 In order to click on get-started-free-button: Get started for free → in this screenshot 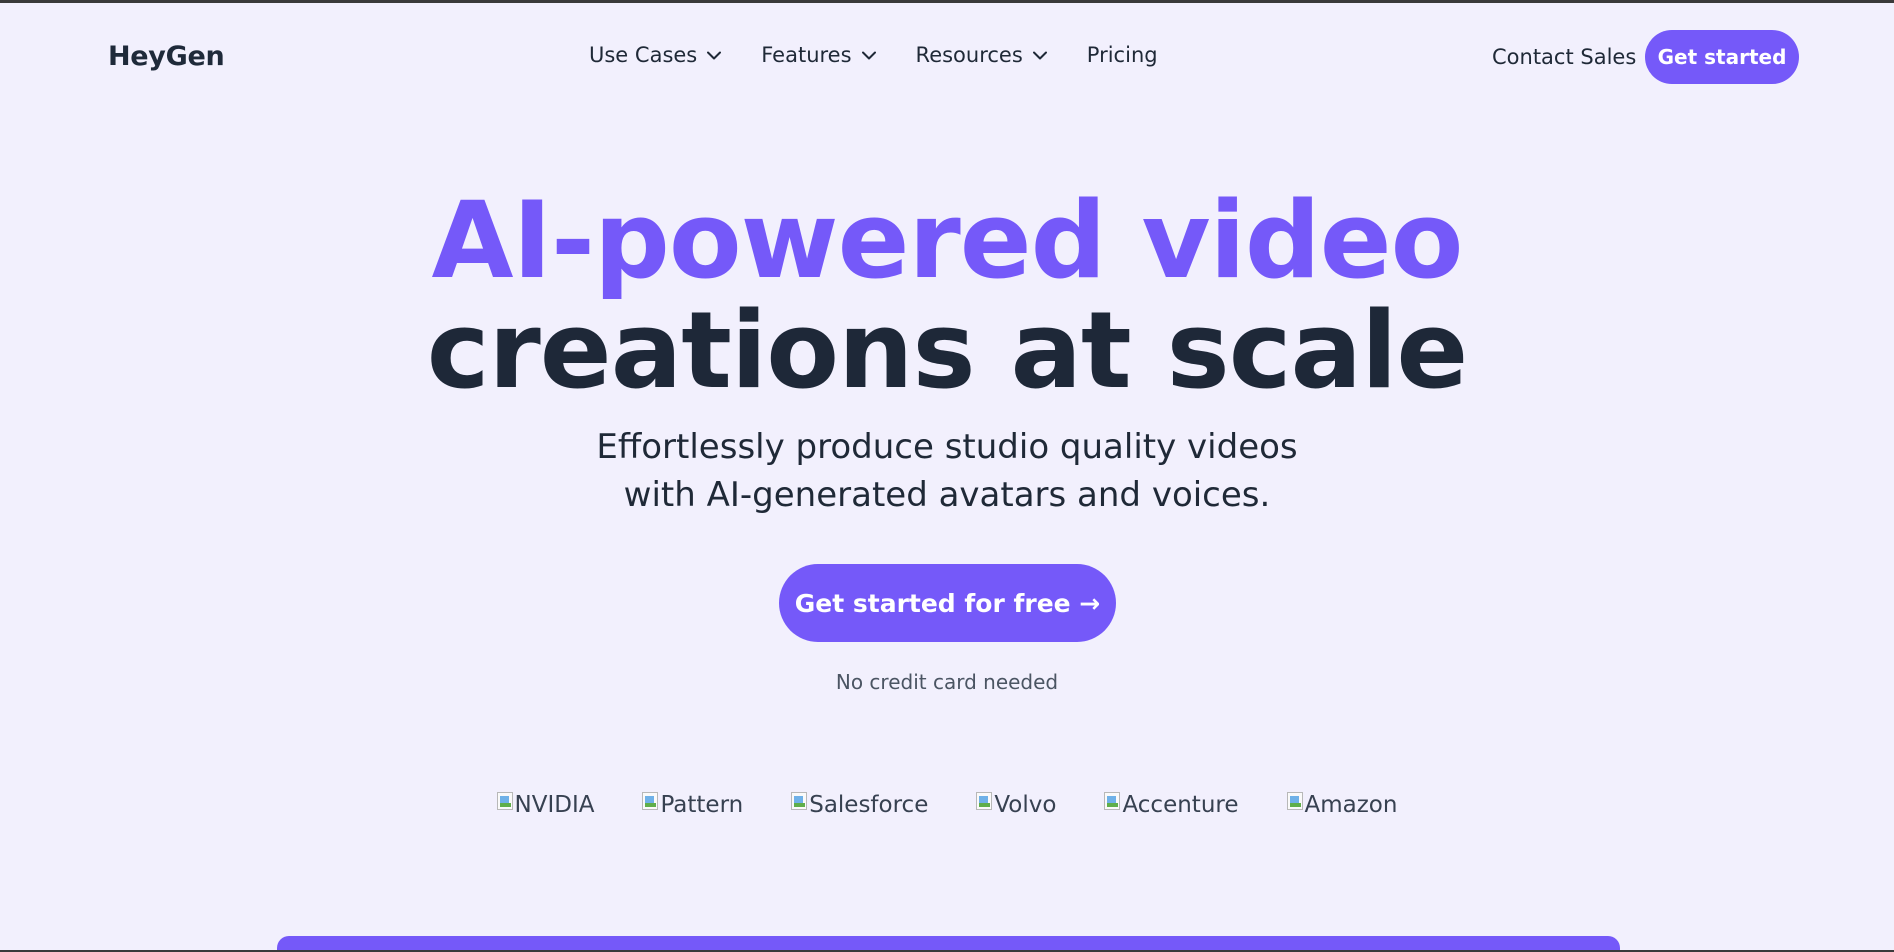, I will do `click(947, 603)`.